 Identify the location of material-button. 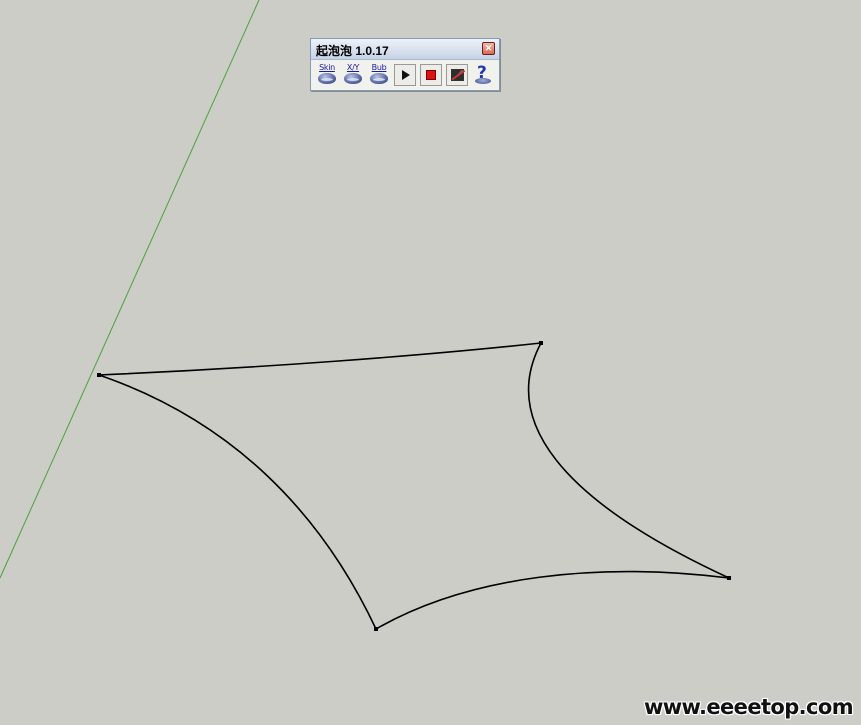
(457, 75).